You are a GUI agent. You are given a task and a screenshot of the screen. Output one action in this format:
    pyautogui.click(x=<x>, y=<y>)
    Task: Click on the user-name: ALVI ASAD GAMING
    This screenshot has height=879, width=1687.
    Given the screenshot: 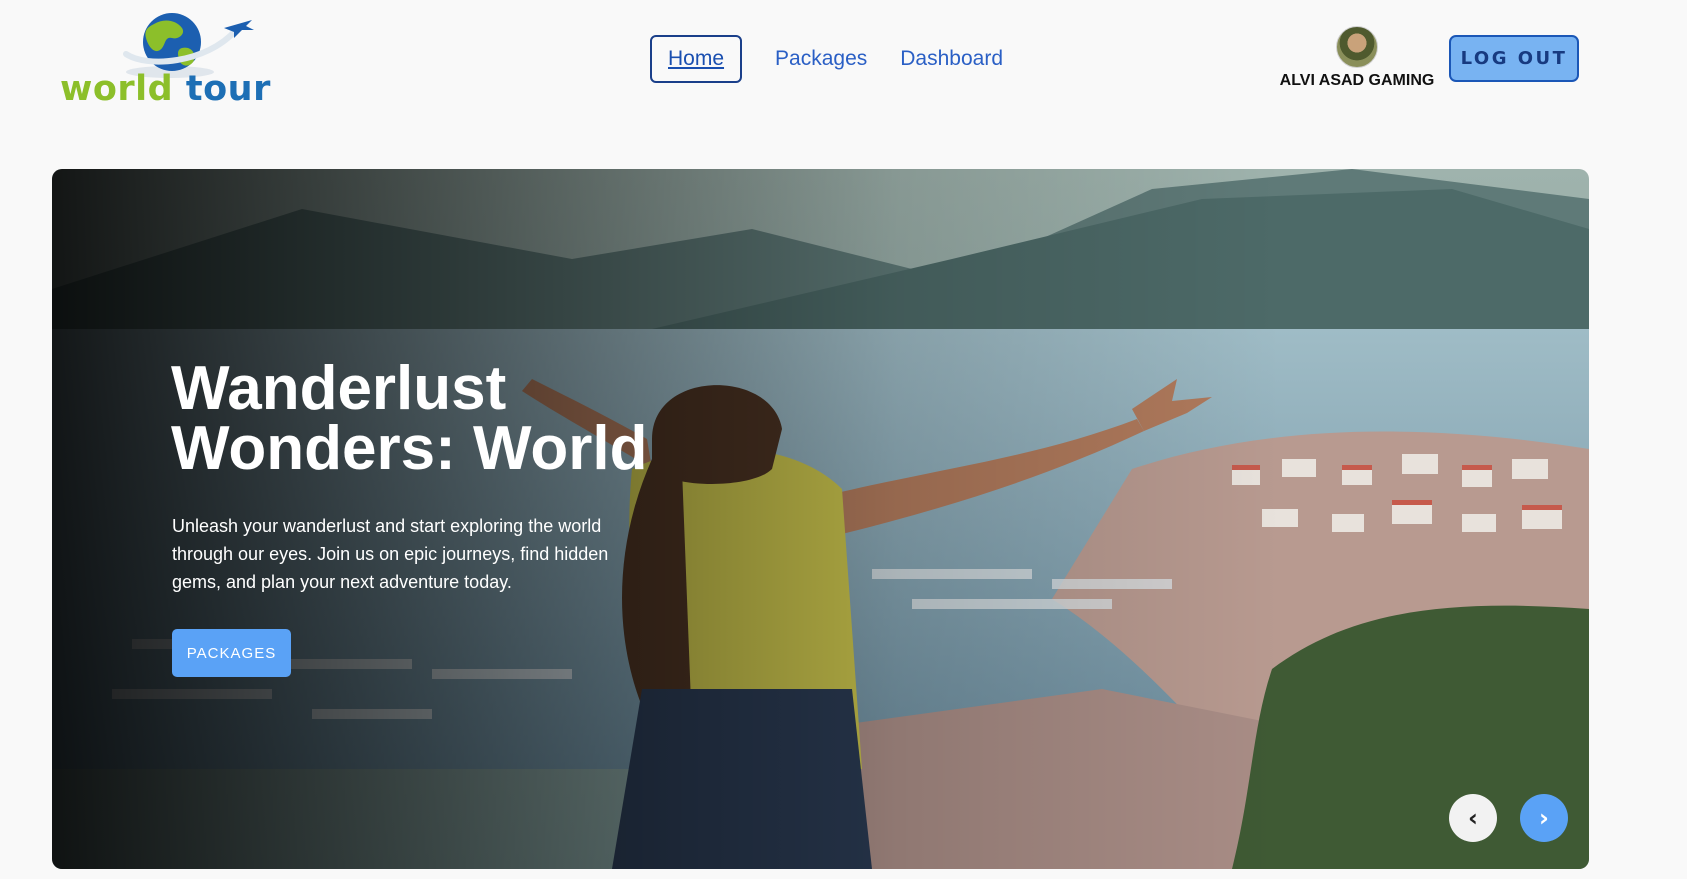 What is the action you would take?
    pyautogui.click(x=1357, y=80)
    